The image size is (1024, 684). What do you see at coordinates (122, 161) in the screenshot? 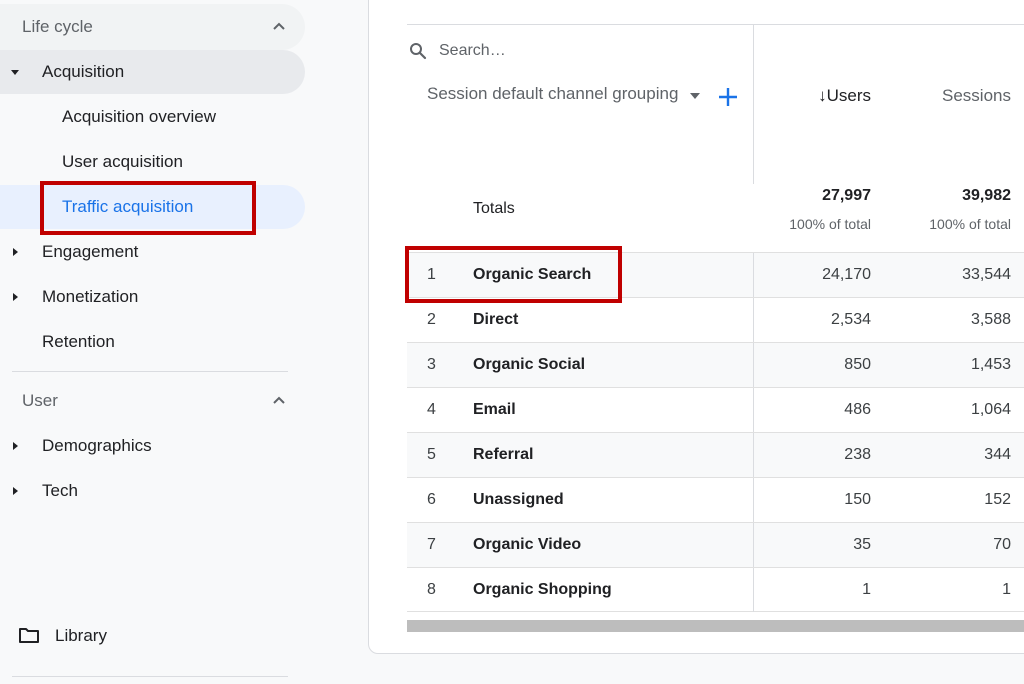
I see `sidebar-item-label: User acquisition` at bounding box center [122, 161].